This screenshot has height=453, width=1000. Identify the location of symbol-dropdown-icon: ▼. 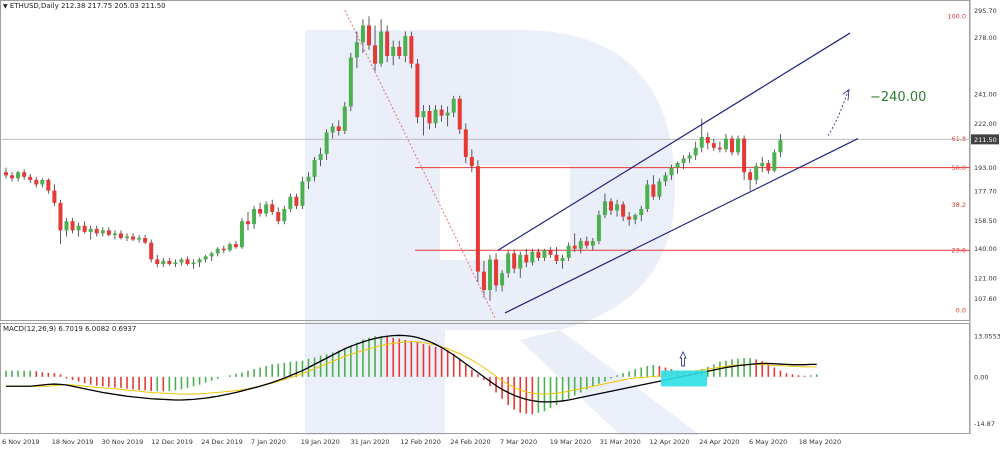
(5, 6).